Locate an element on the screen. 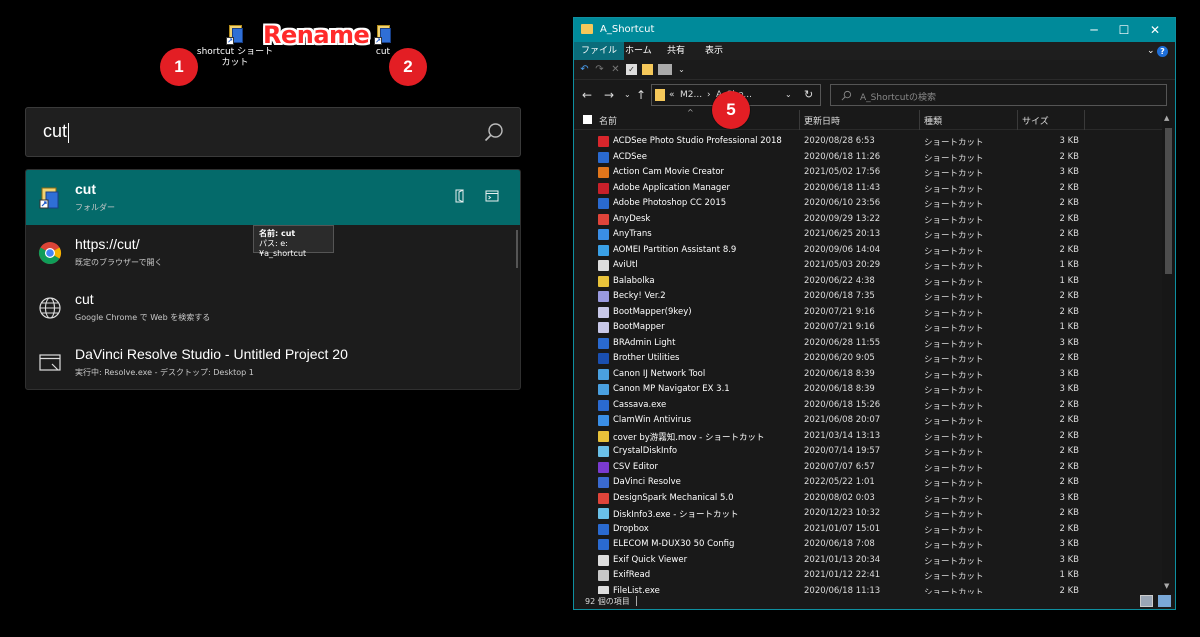 This screenshot has height=637, width=1200. file-row: BRAdmin Light 2020/06/28 11:55 ショートカット 3 KB is located at coordinates (868, 344).